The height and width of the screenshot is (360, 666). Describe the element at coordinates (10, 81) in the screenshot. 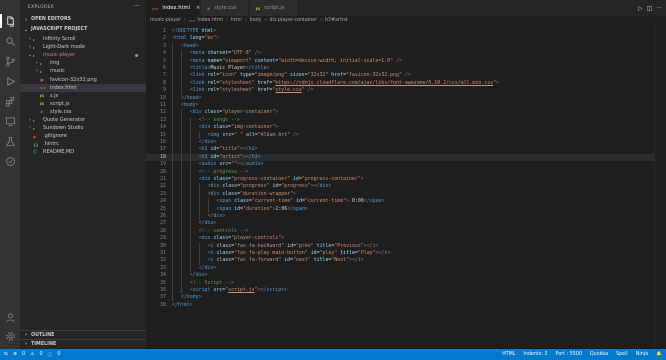

I see `run-debug-icon` at that location.